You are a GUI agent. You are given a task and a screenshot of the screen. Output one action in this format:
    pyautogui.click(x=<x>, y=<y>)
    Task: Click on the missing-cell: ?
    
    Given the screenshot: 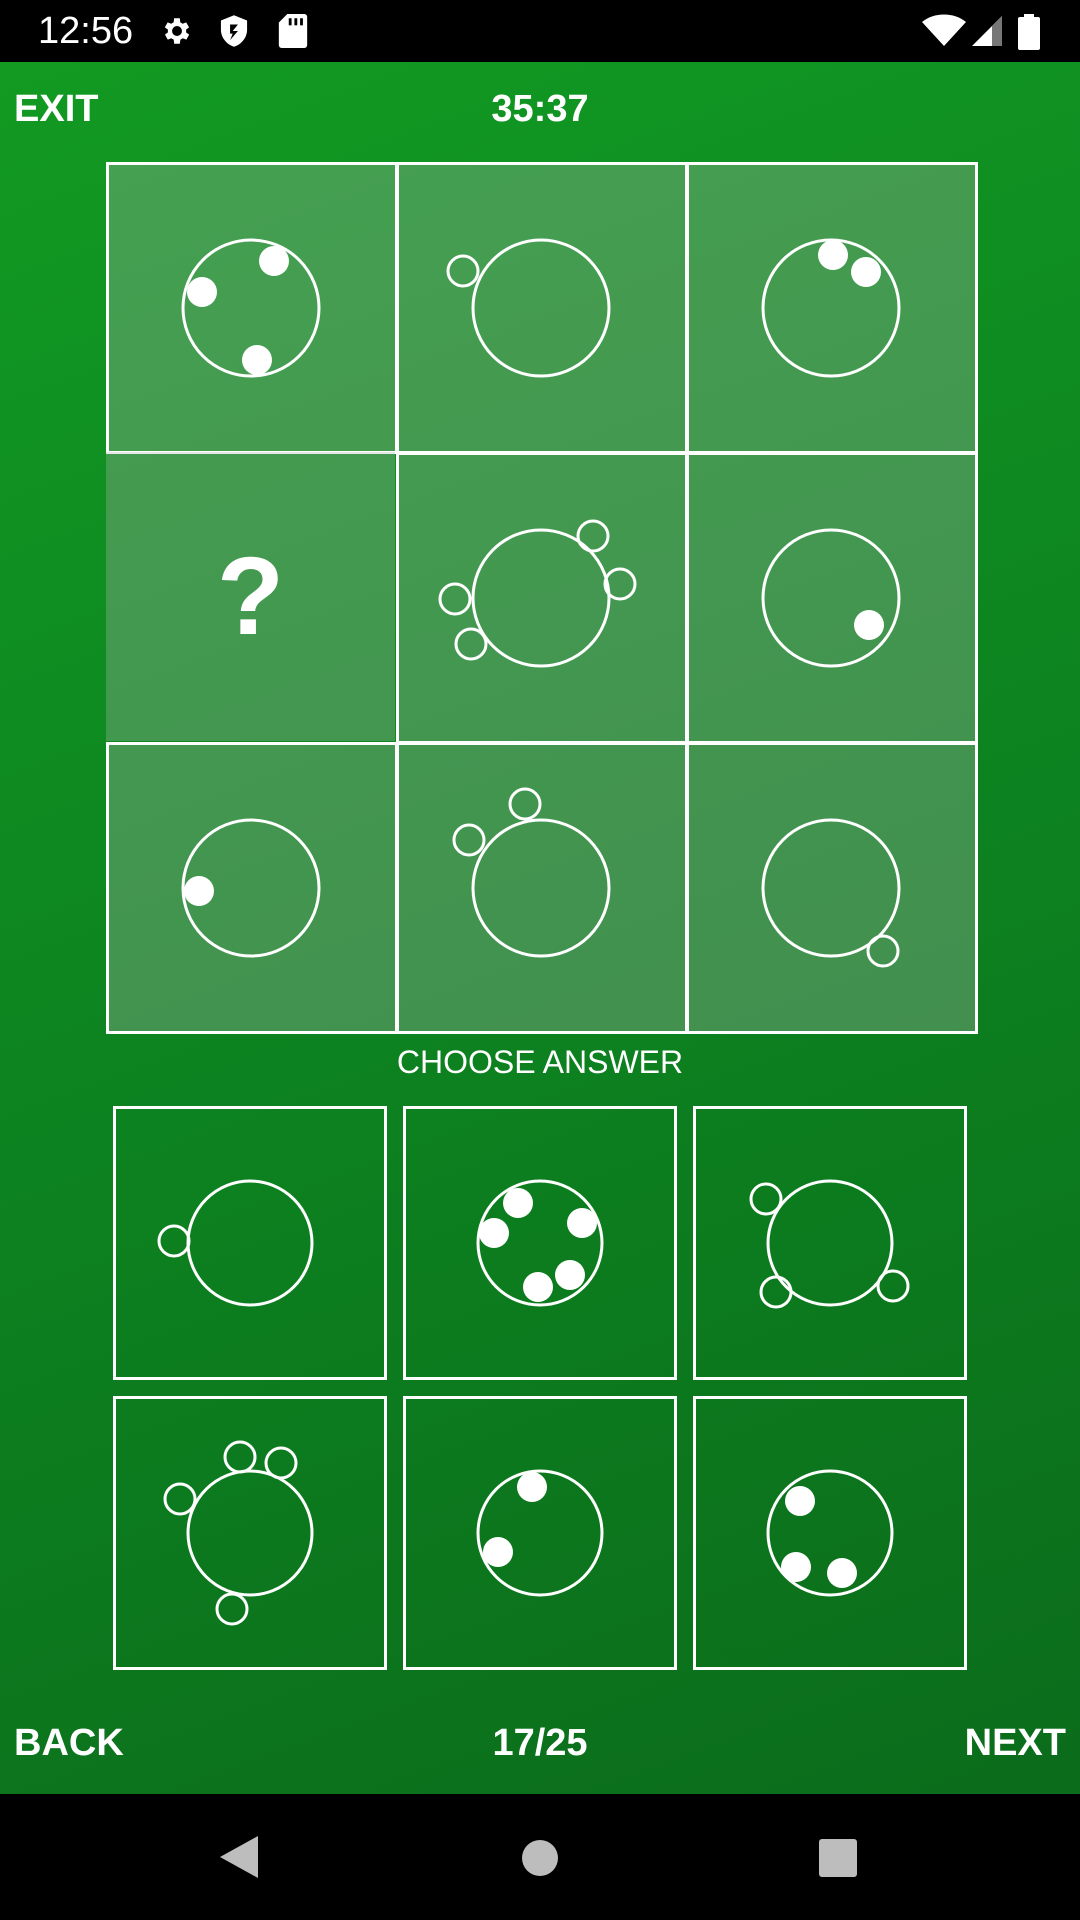 What is the action you would take?
    pyautogui.click(x=250, y=596)
    